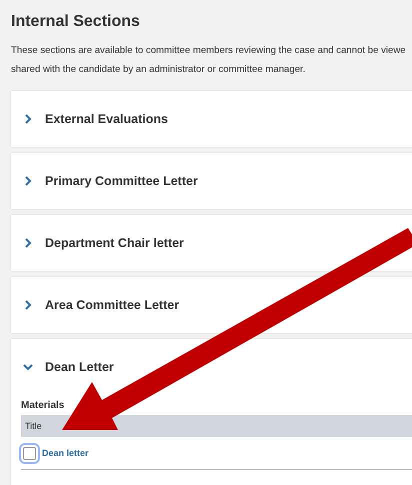 This screenshot has height=485, width=412. Describe the element at coordinates (112, 305) in the screenshot. I see `section-title: Area Committee Letter` at that location.